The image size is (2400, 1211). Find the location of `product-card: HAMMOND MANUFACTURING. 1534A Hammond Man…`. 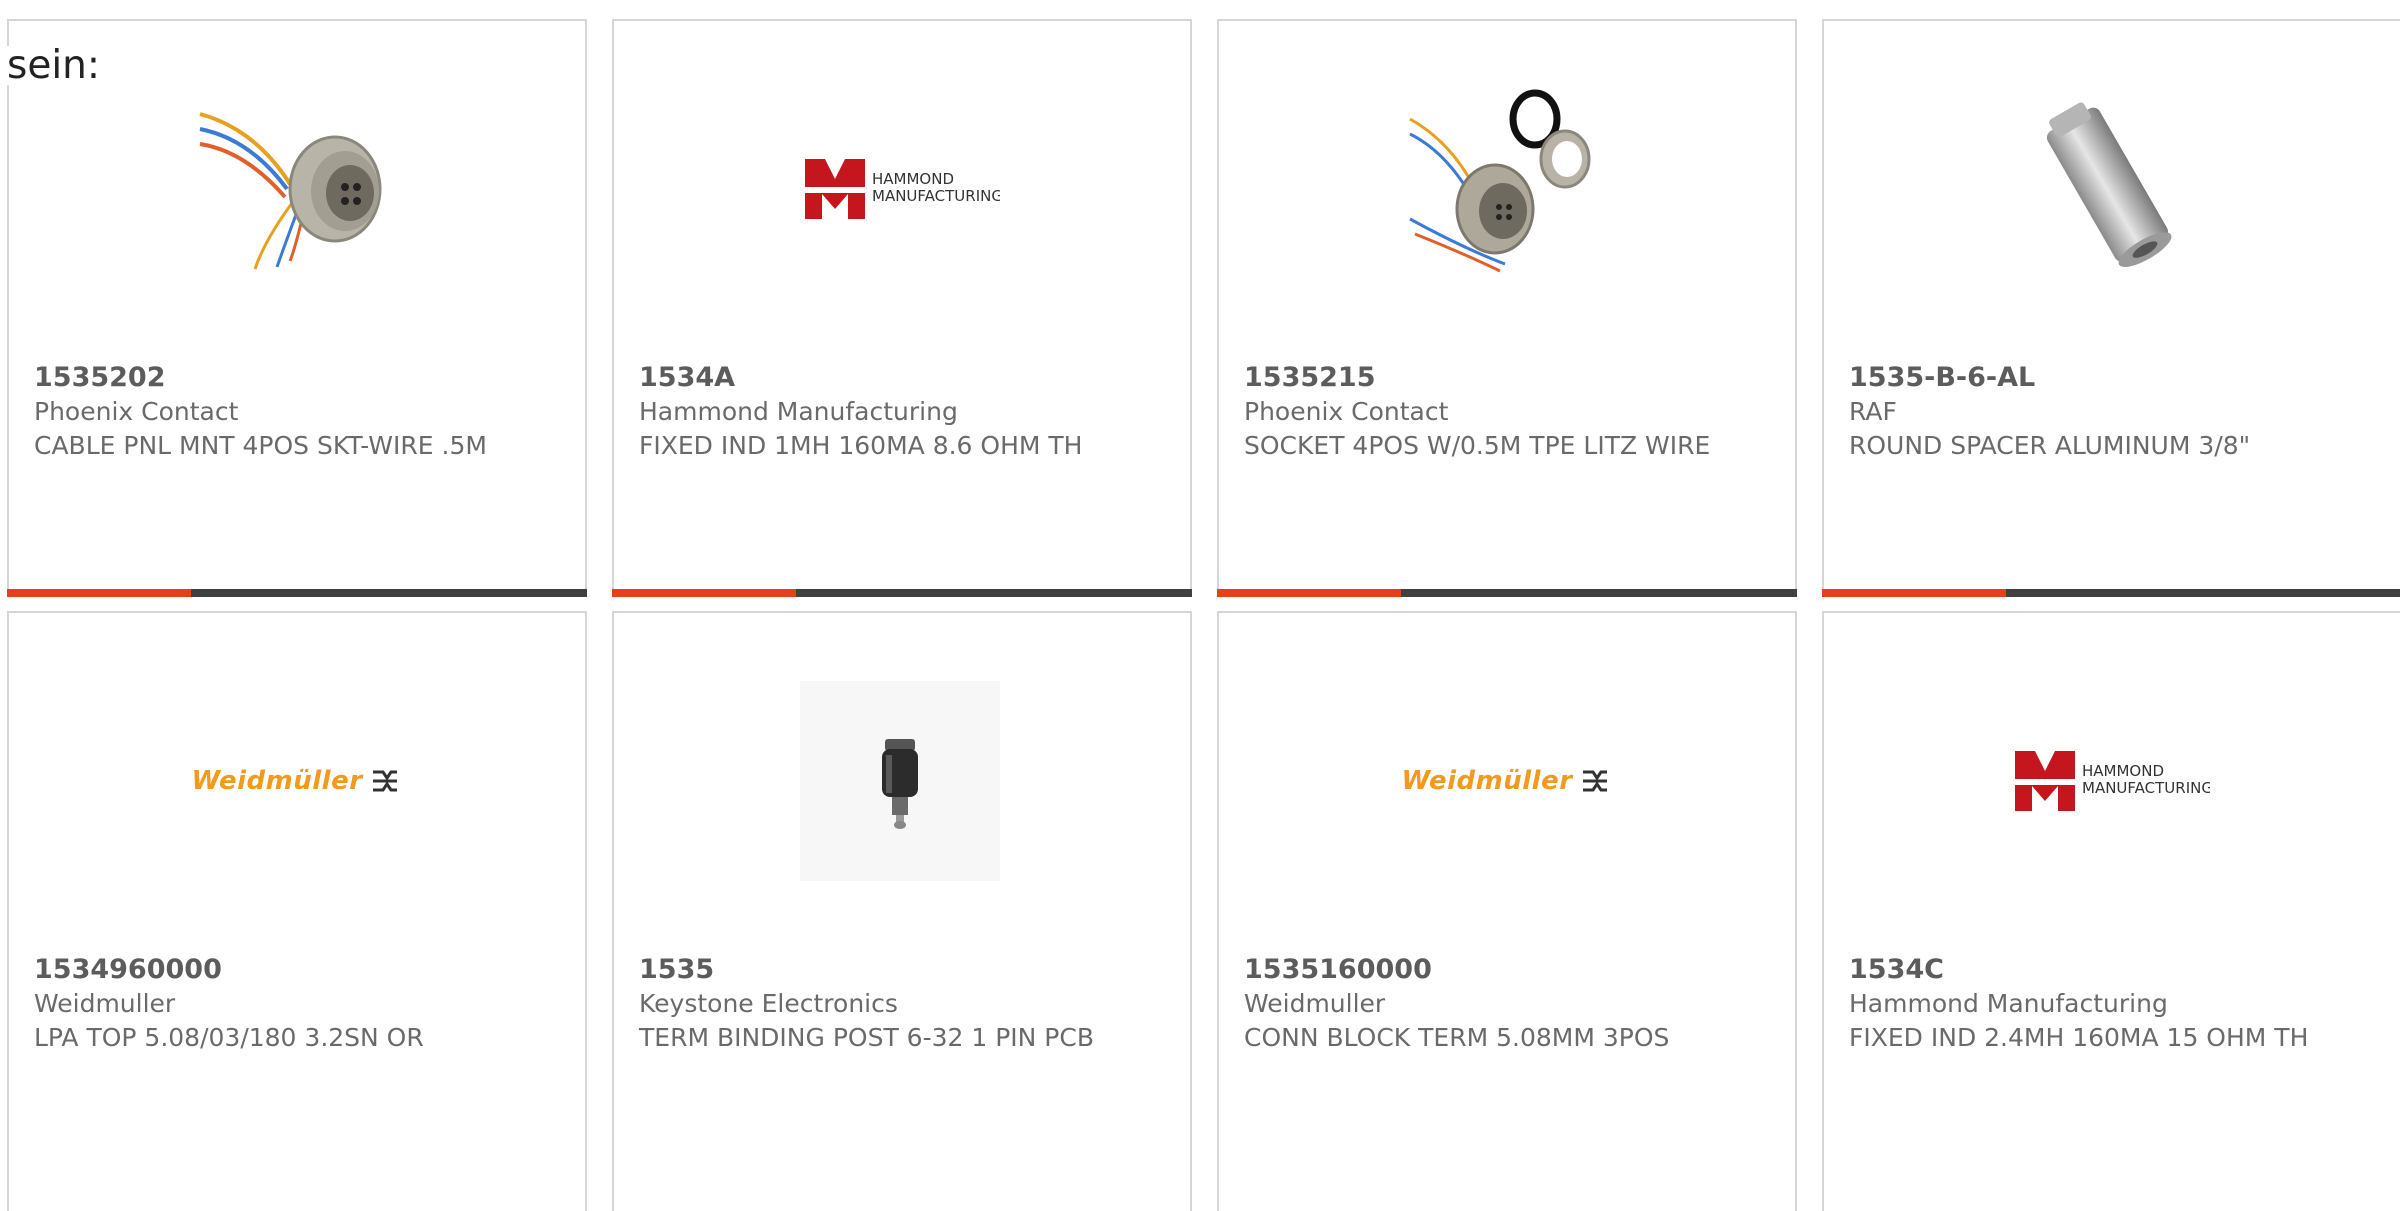

product-card: HAMMOND MANUFACTURING. 1534A Hammond Man… is located at coordinates (902, 308).